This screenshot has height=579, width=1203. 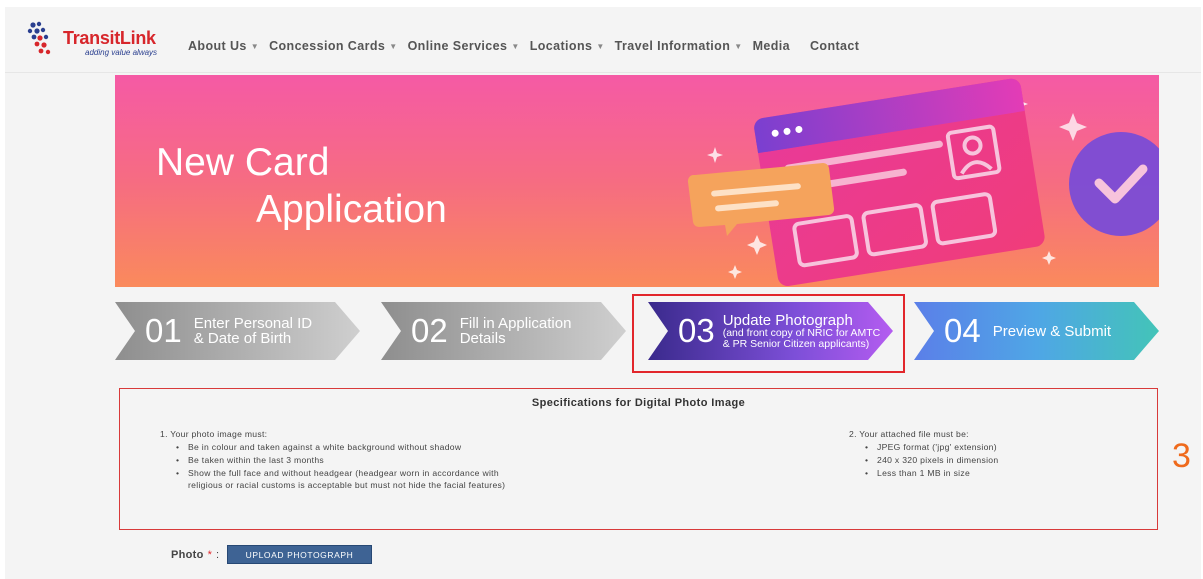 I want to click on step-label: Preview & Submit, so click(x=1052, y=331).